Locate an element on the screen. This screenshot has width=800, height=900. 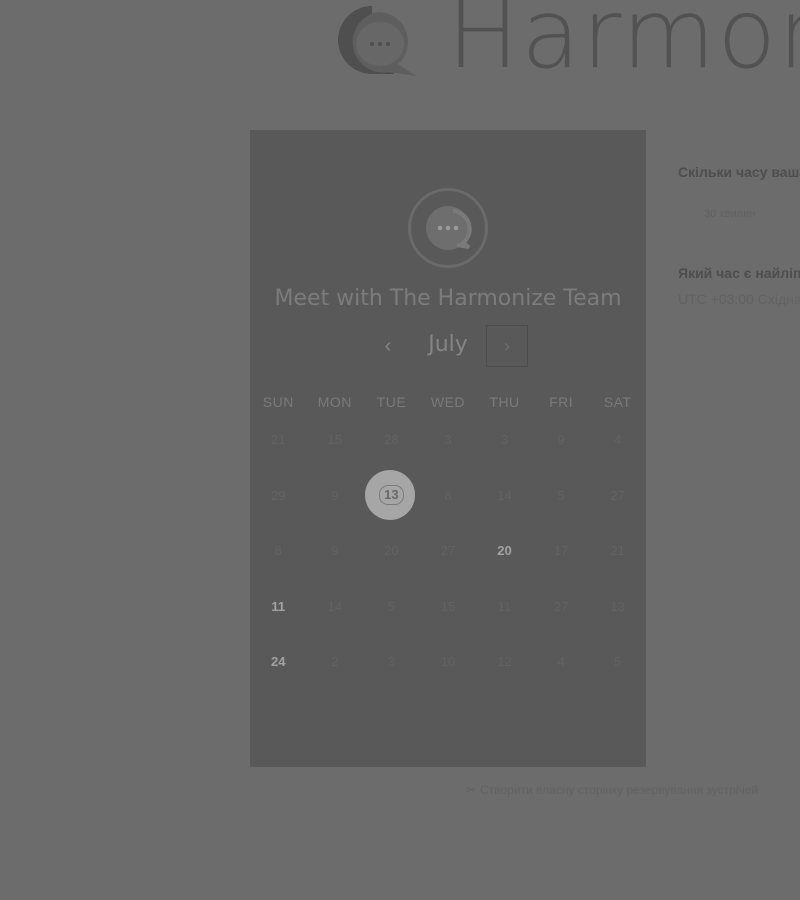
calendar-week-row: 11 14 5 15 11 27 13 is located at coordinates (448, 607).